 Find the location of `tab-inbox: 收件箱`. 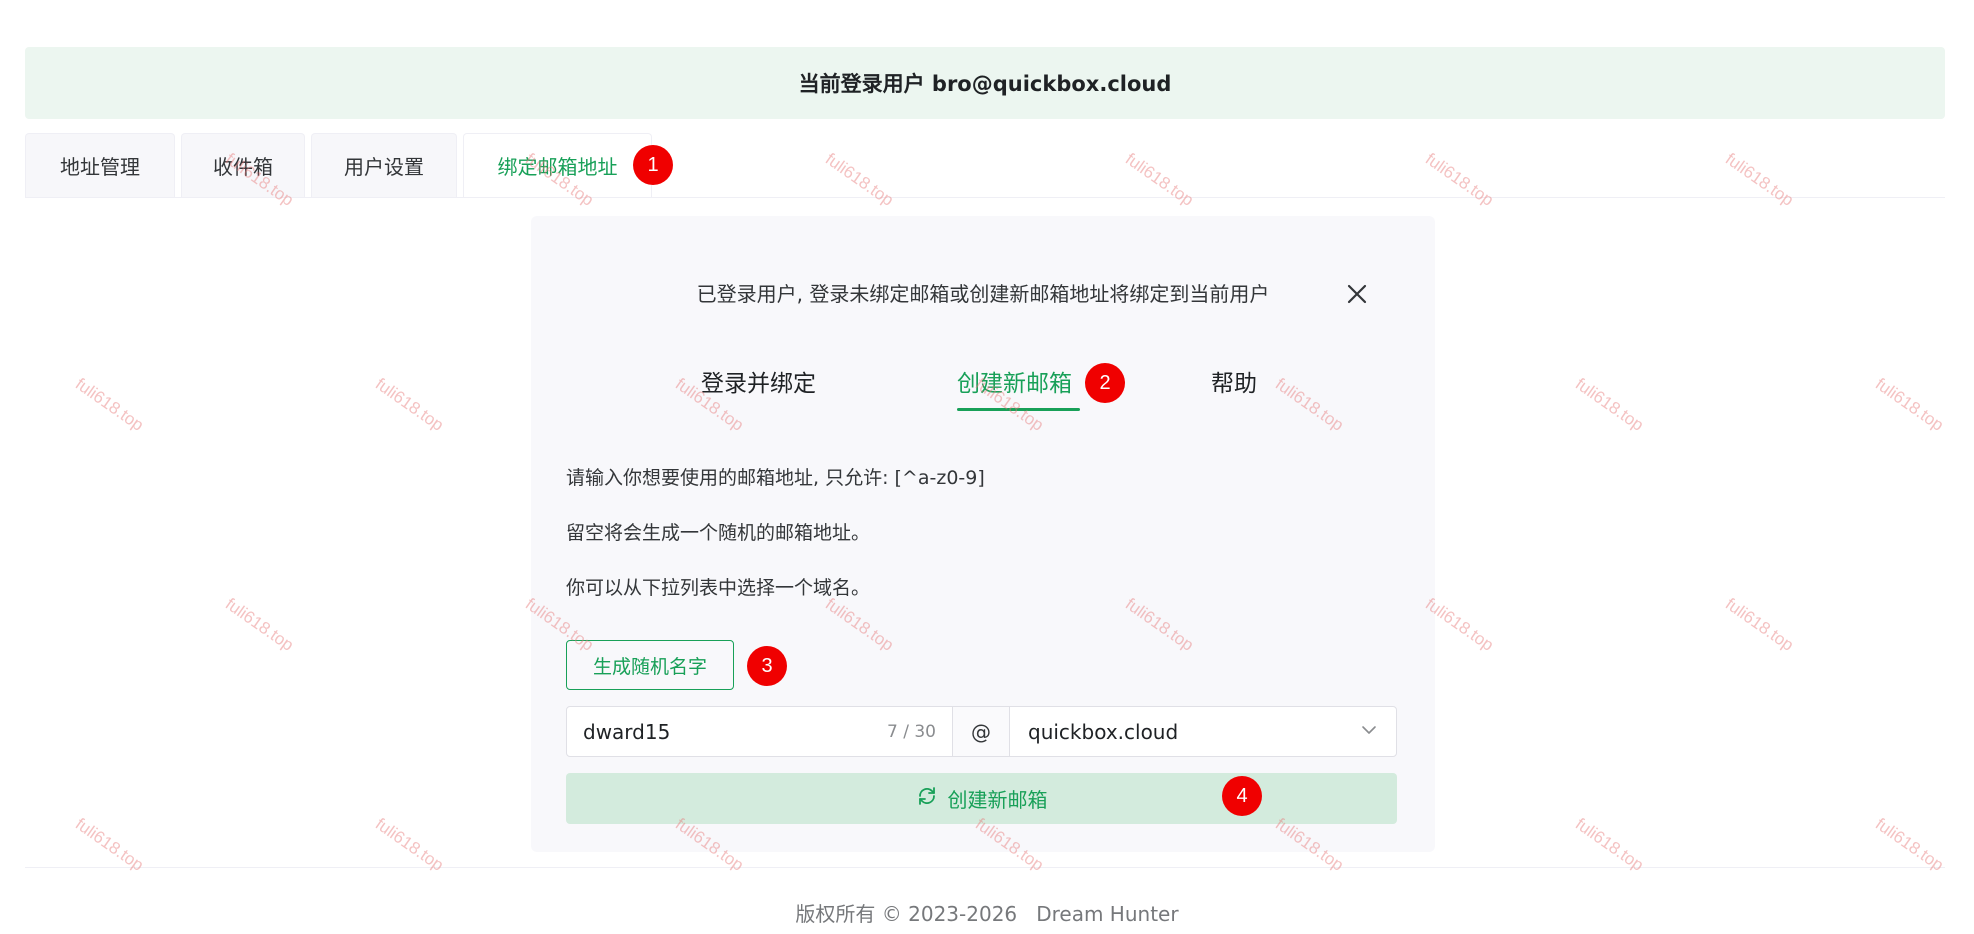

tab-inbox: 收件箱 is located at coordinates (243, 165).